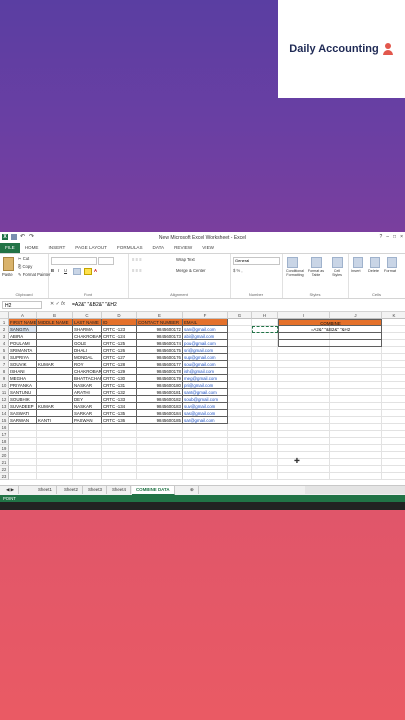  What do you see at coordinates (87, 420) in the screenshot?
I see `table-cell: PASWAN` at bounding box center [87, 420].